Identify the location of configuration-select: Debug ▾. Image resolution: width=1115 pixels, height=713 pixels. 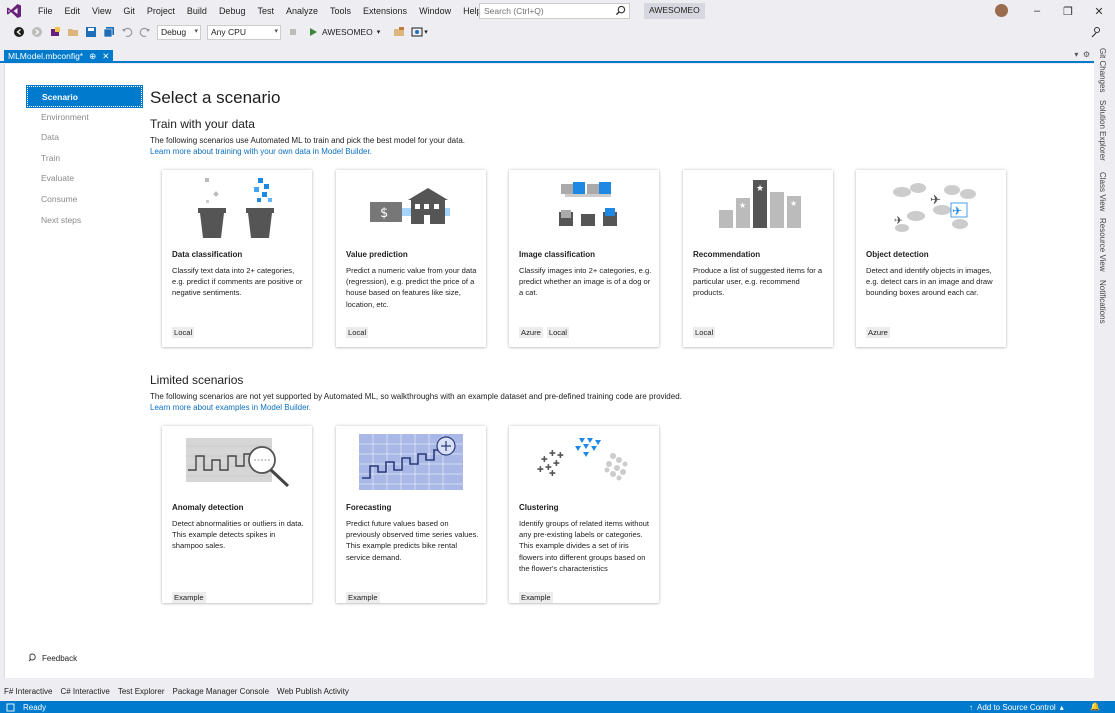
(179, 32).